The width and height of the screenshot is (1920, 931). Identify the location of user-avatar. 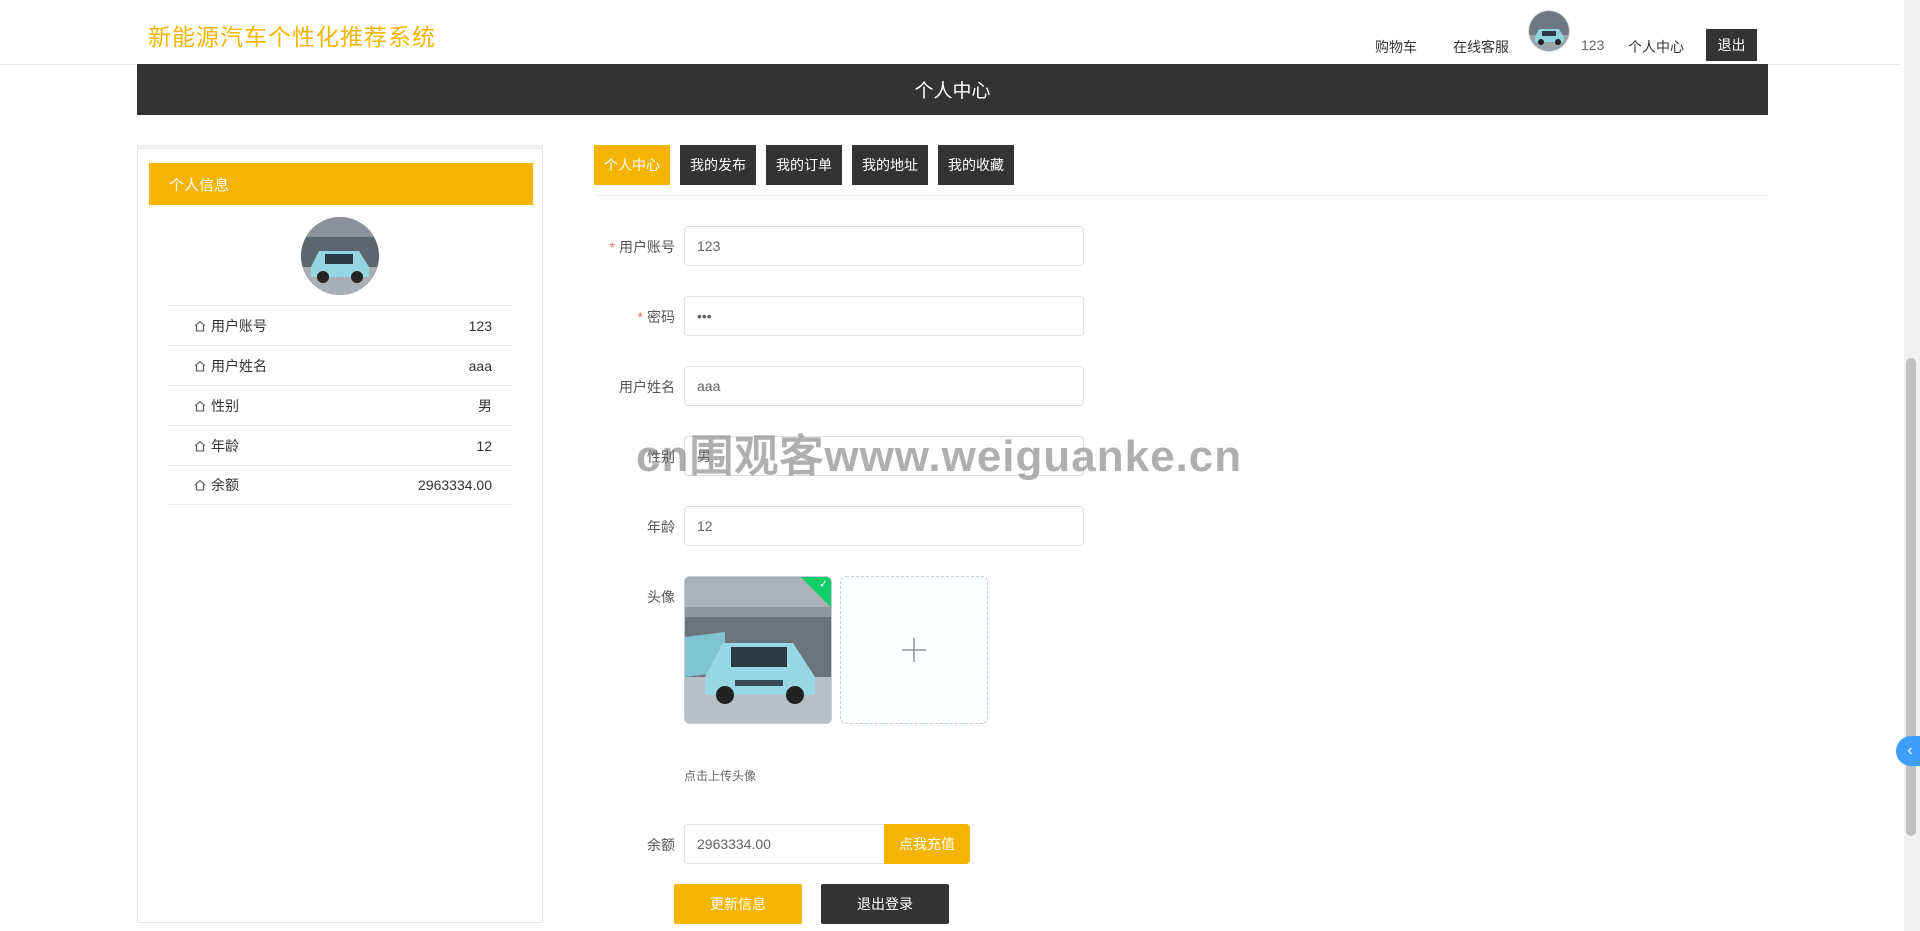
(1549, 31).